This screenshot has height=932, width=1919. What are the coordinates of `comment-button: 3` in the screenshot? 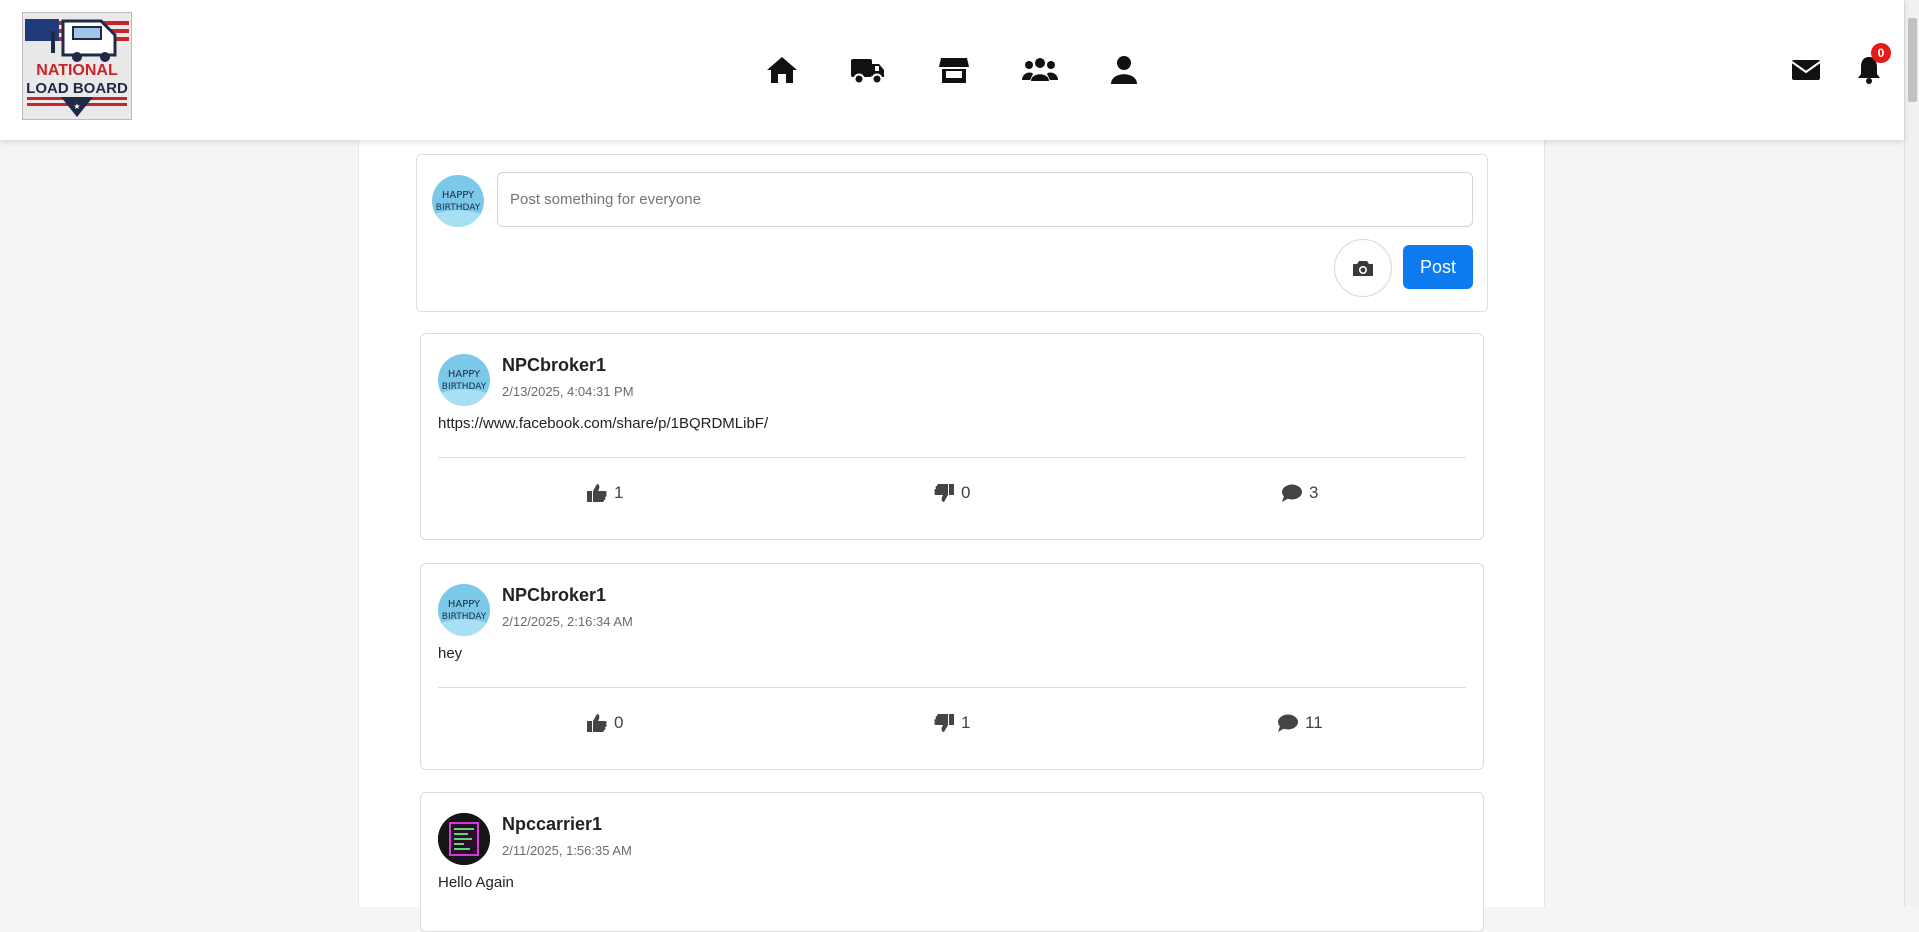 It's located at (1299, 493).